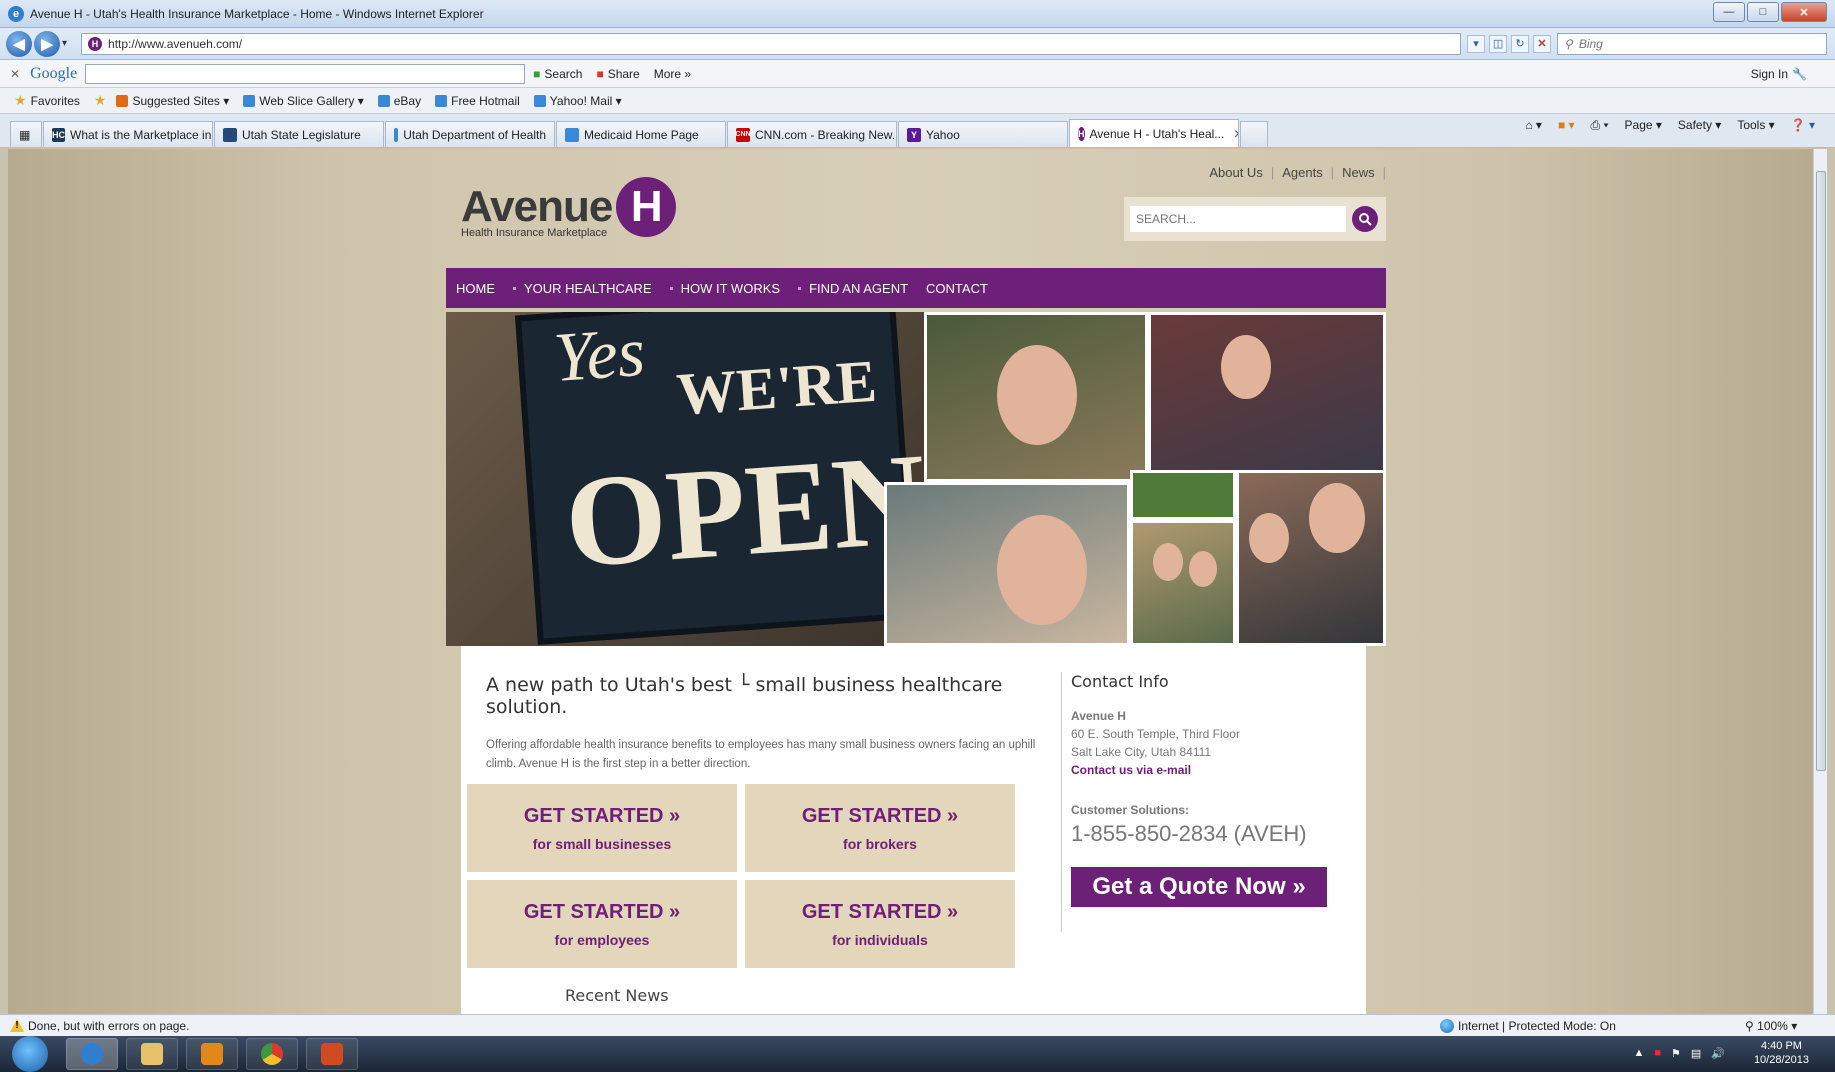 The height and width of the screenshot is (1072, 1835). Describe the element at coordinates (30, 1054) in the screenshot. I see `start-button` at that location.